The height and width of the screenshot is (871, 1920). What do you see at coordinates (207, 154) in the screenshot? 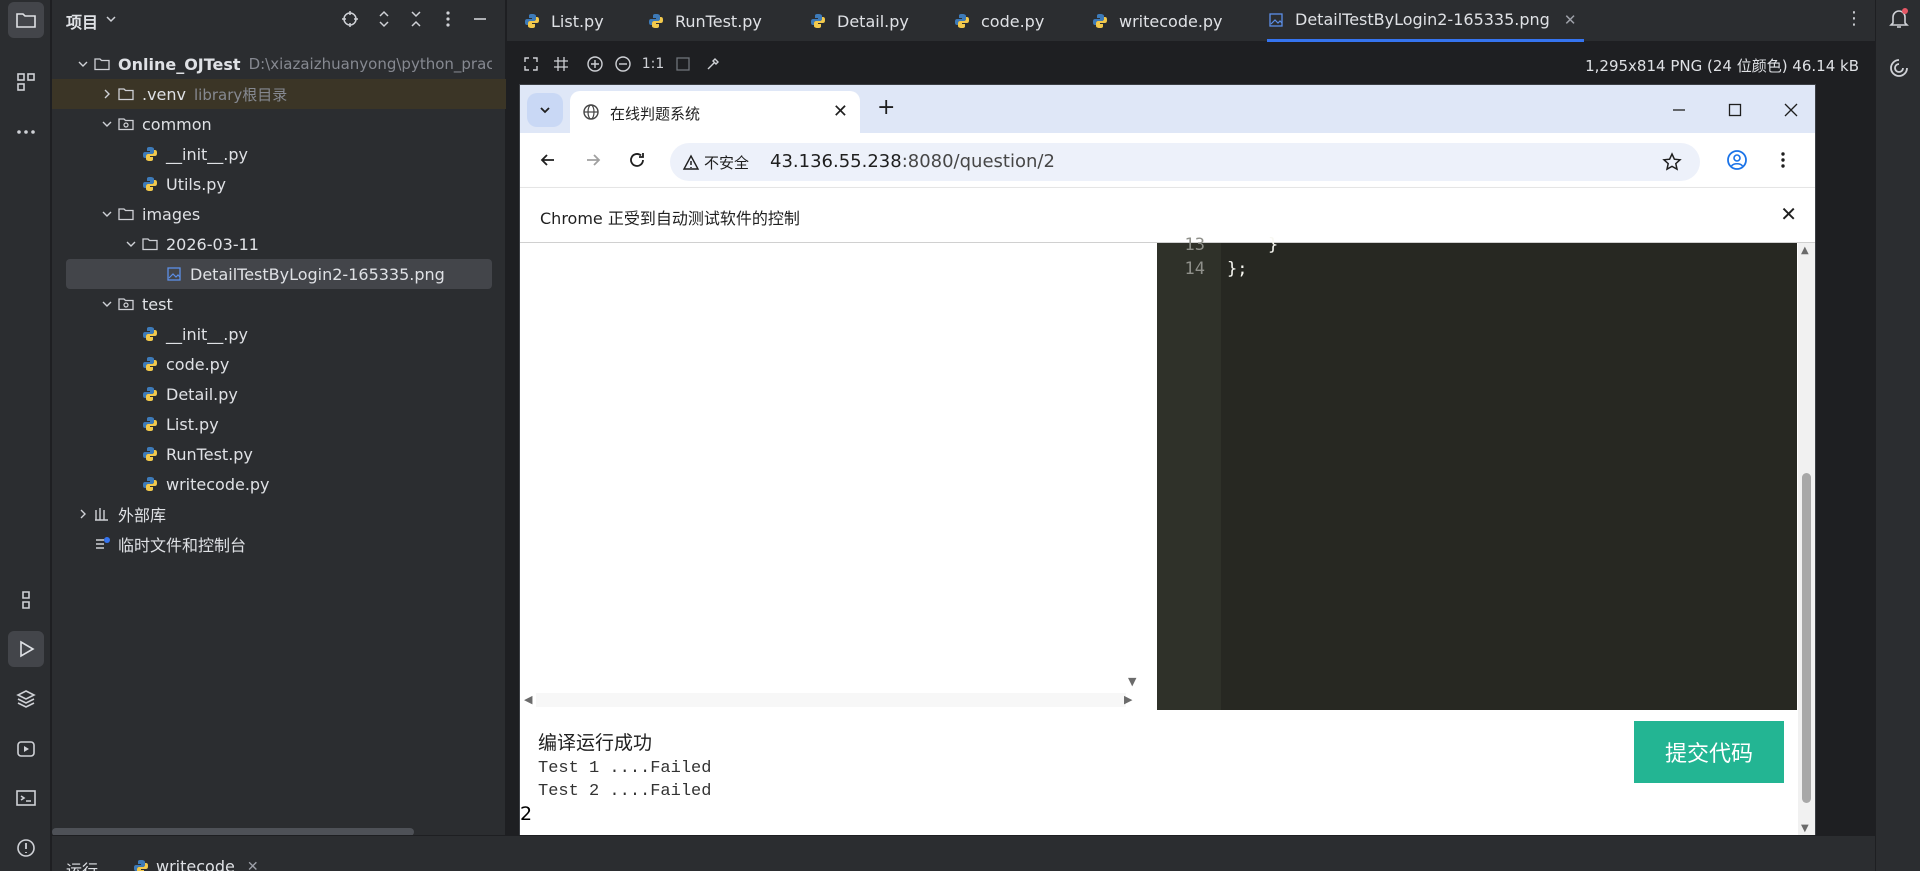
I see `tree-item-label: __init__.py` at bounding box center [207, 154].